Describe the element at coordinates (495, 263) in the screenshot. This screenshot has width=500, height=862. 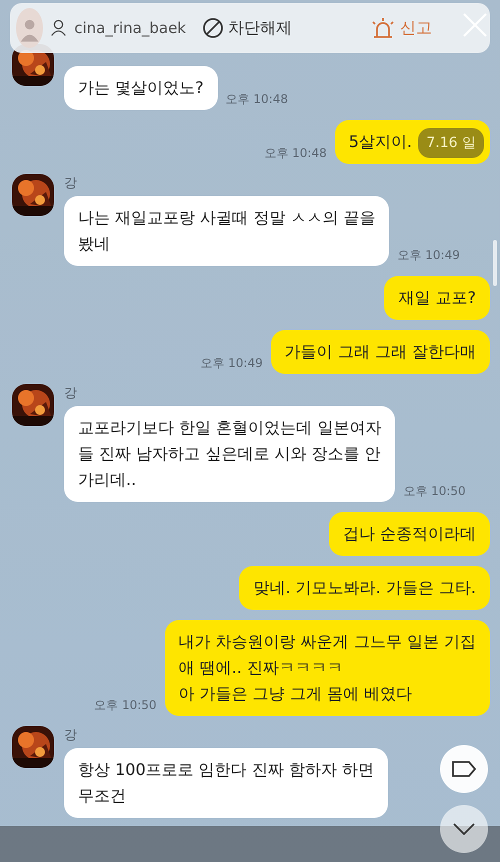
I see `scroll-indicator` at that location.